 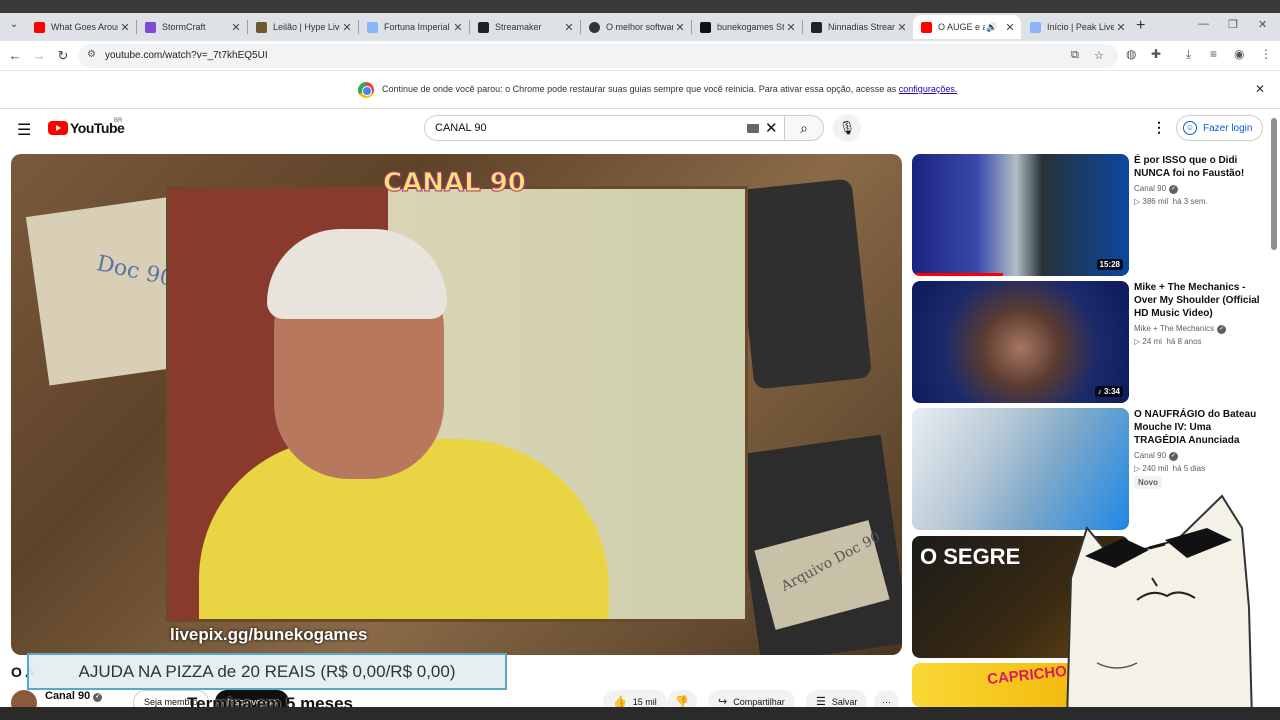 What do you see at coordinates (186, 55) in the screenshot?
I see `url-text: youtube.com/watch?v=_7t7khEQ5UI` at bounding box center [186, 55].